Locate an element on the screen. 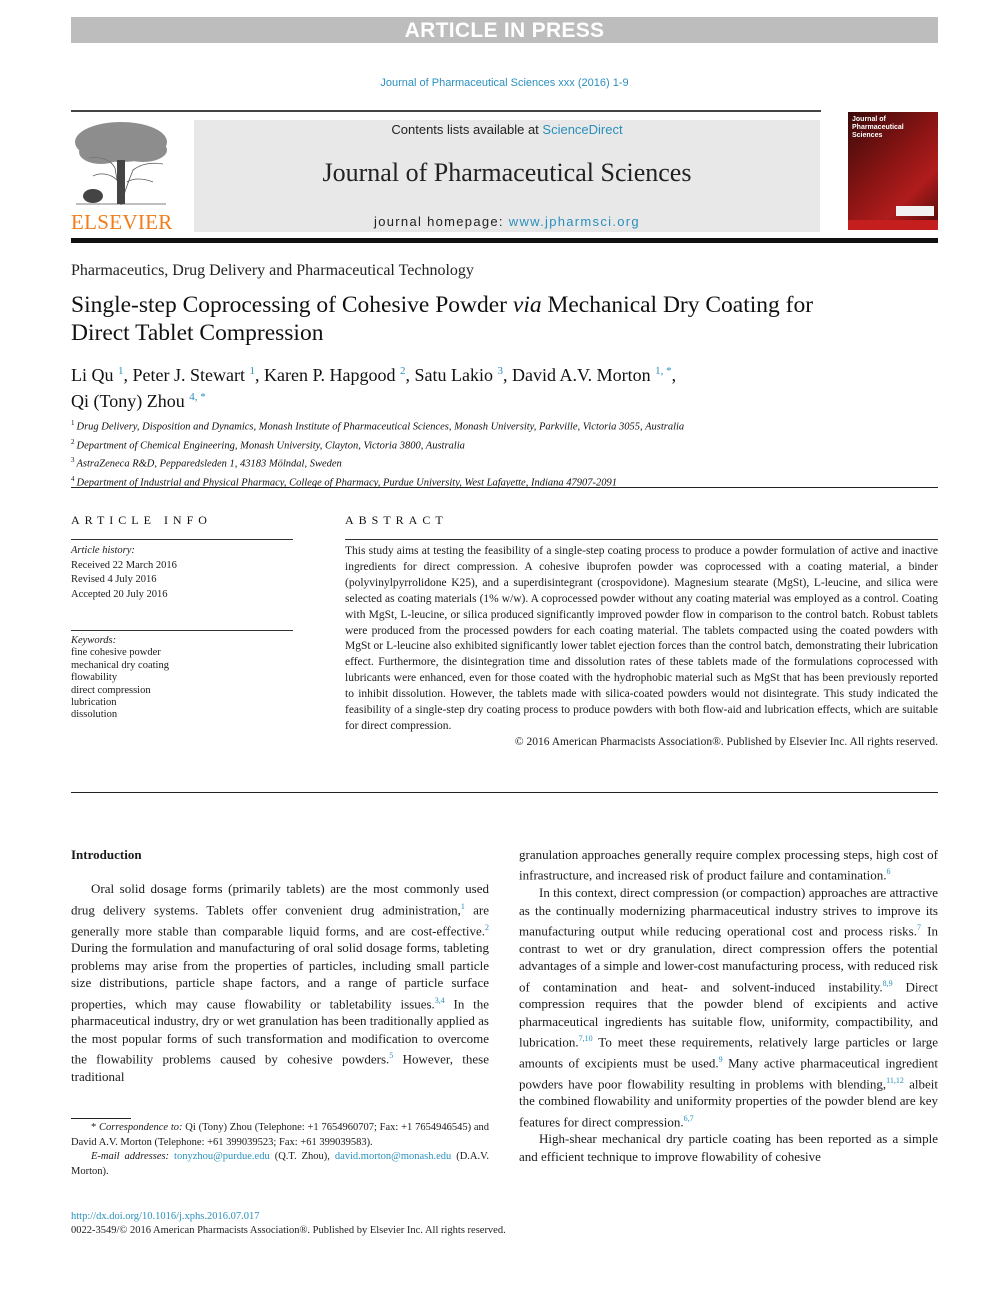 The width and height of the screenshot is (990, 1305). article-in-press-banner: ARTICLE IN PRESS is located at coordinates (504, 30).